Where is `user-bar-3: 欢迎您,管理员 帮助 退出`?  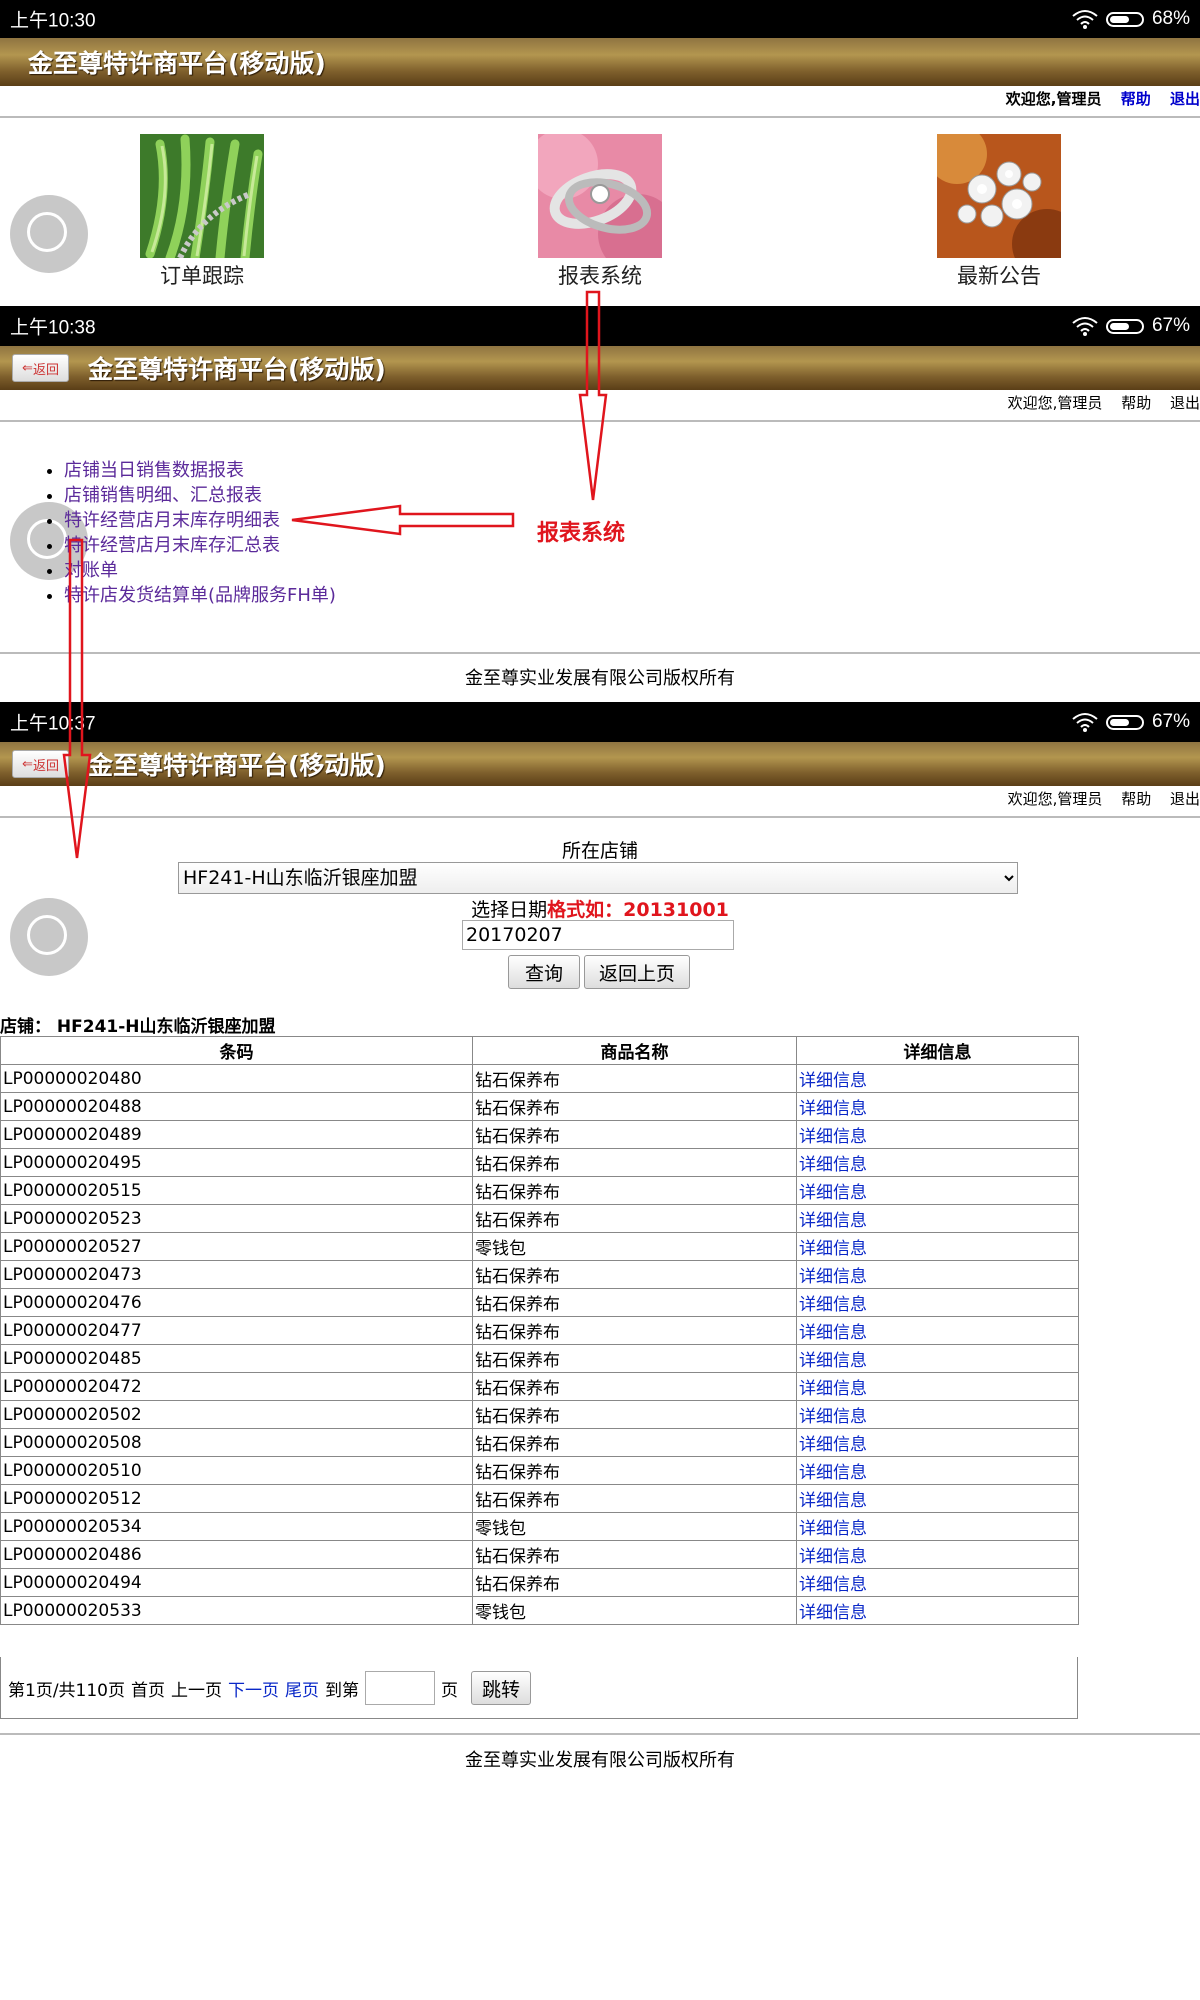 user-bar-3: 欢迎您,管理员 帮助 退出 is located at coordinates (1097, 798).